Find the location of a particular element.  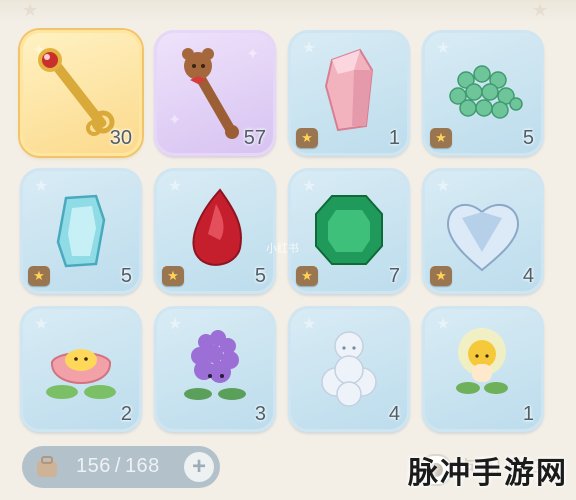

top-banner is located at coordinates (288, 11).